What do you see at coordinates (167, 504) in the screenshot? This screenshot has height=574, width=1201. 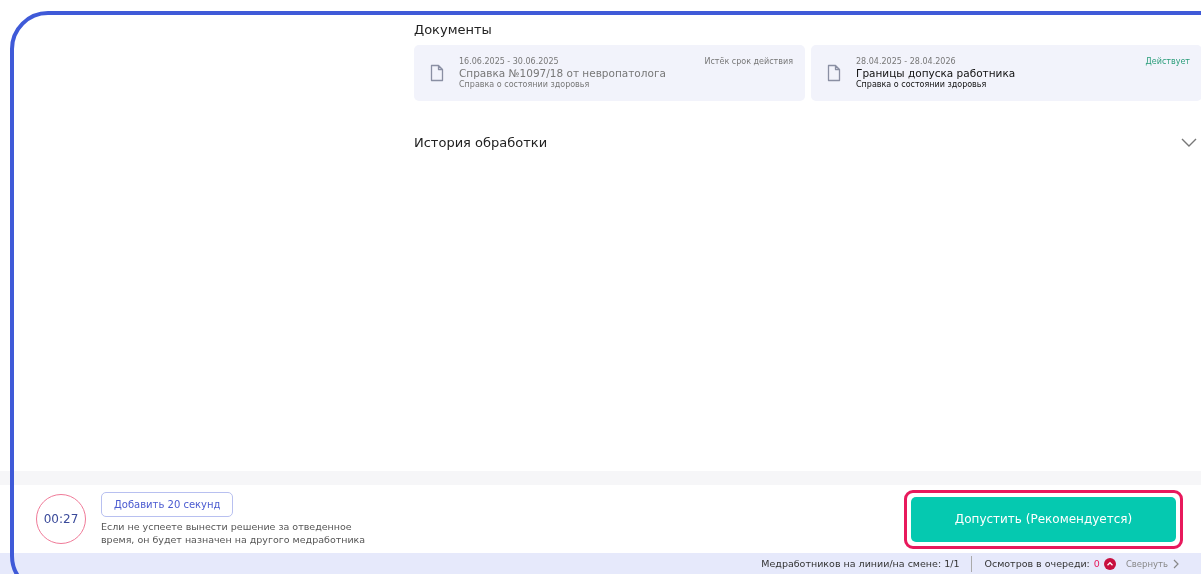 I see `add-time-button: Добавить 20 секунд` at bounding box center [167, 504].